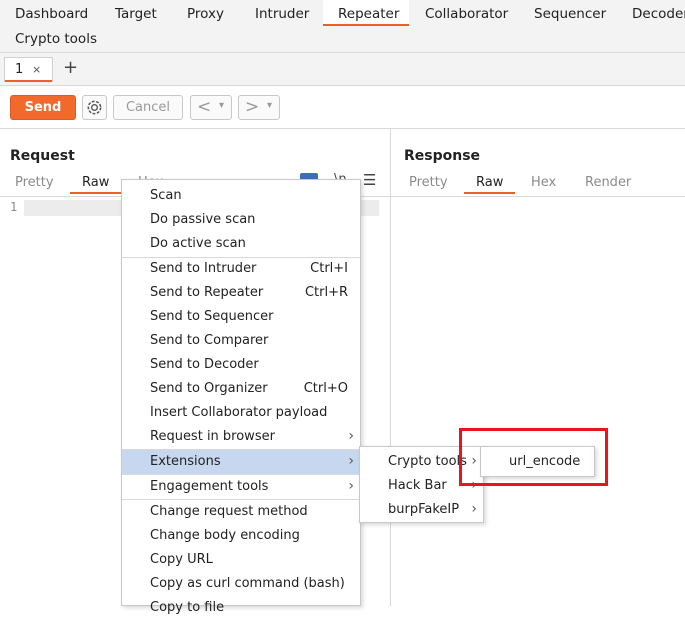 The width and height of the screenshot is (685, 620). Describe the element at coordinates (252, 107) in the screenshot. I see `chevron-right-icon: >` at that location.